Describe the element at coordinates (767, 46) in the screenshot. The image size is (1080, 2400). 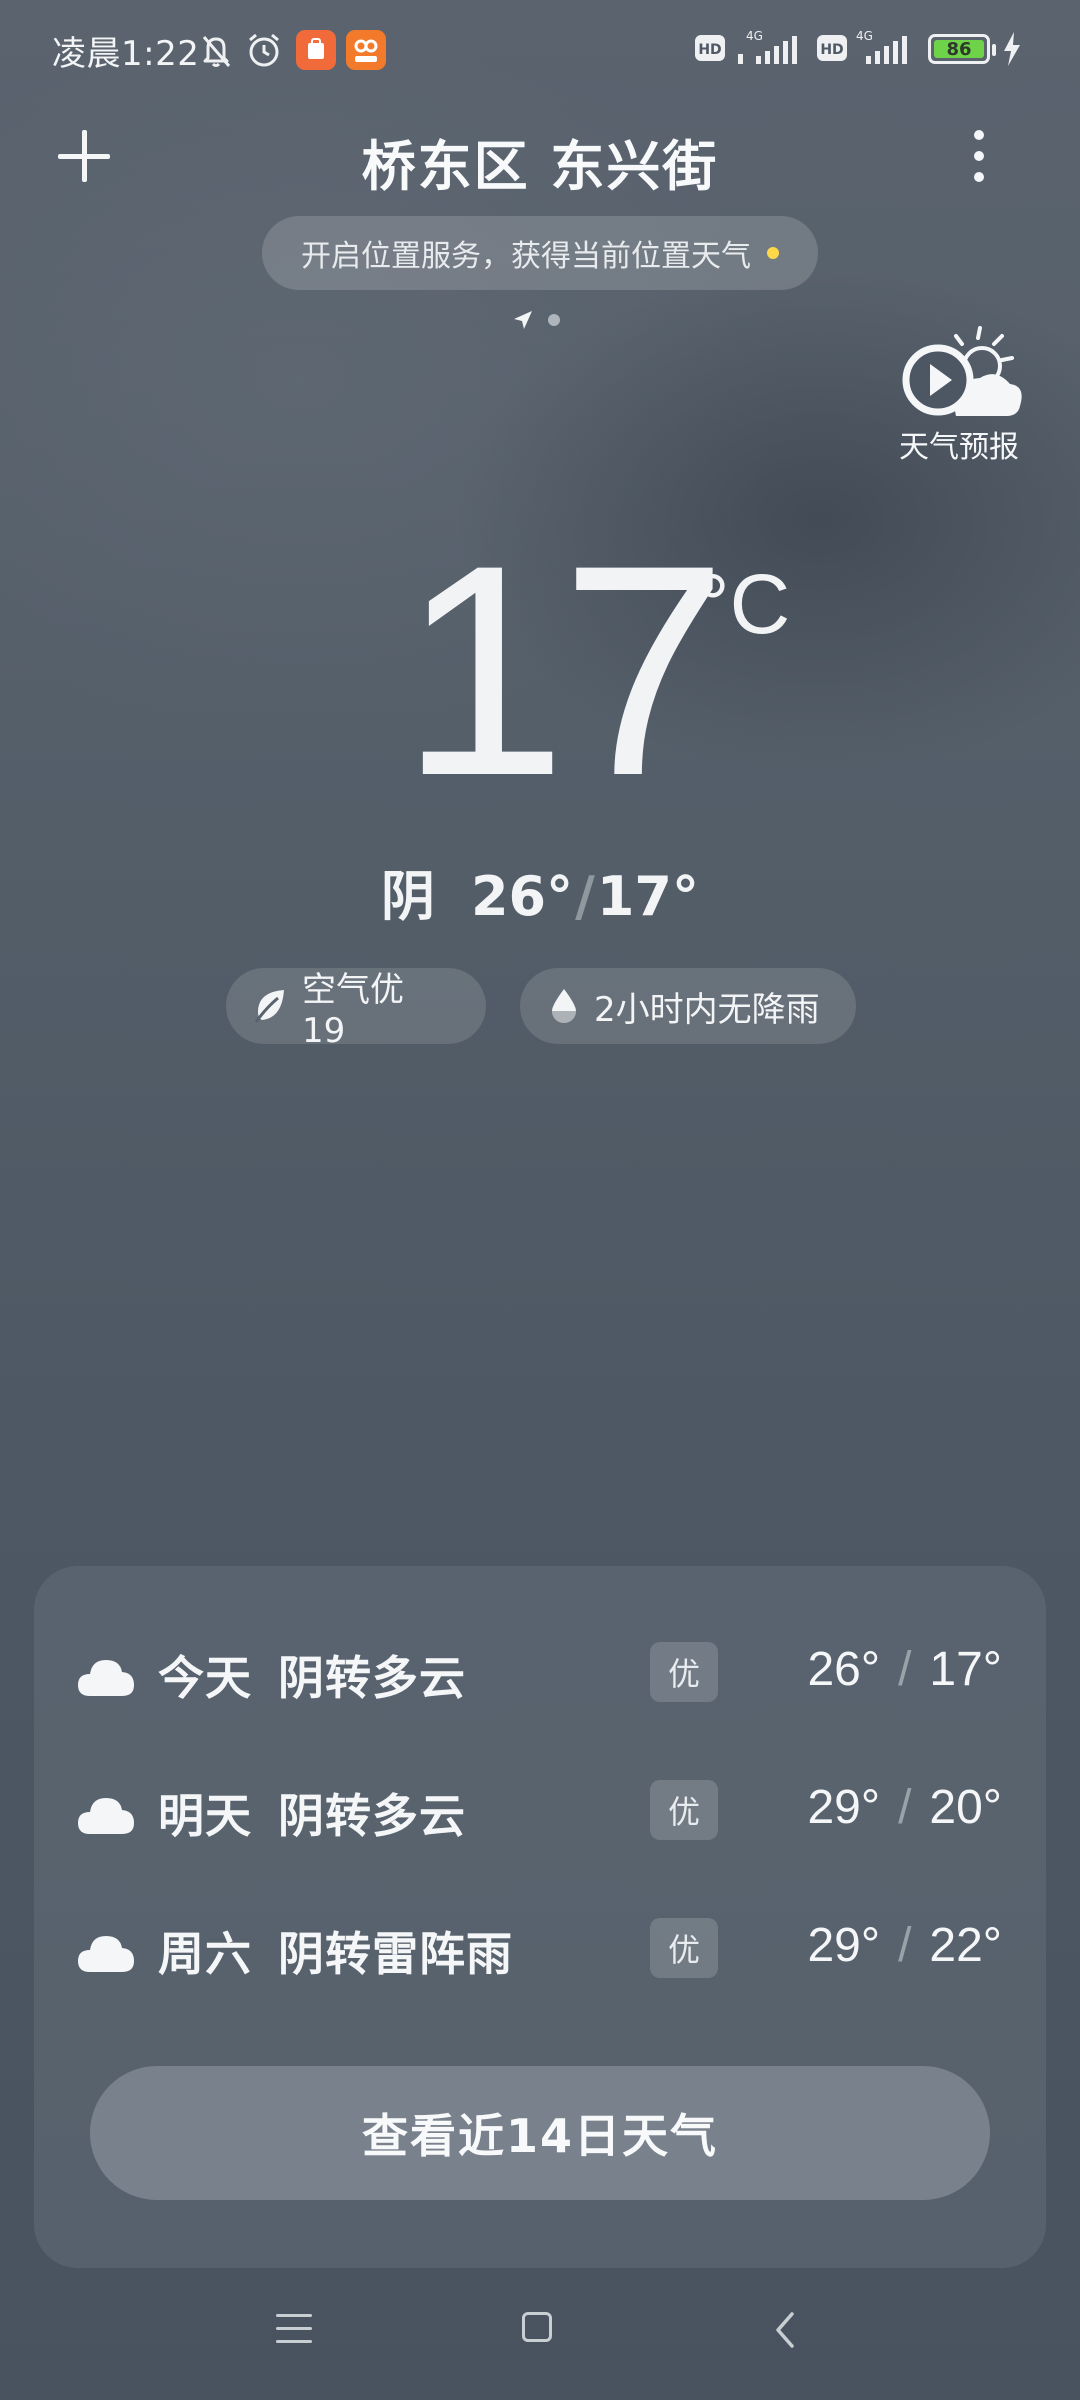
I see `signal-icon: 4G` at that location.